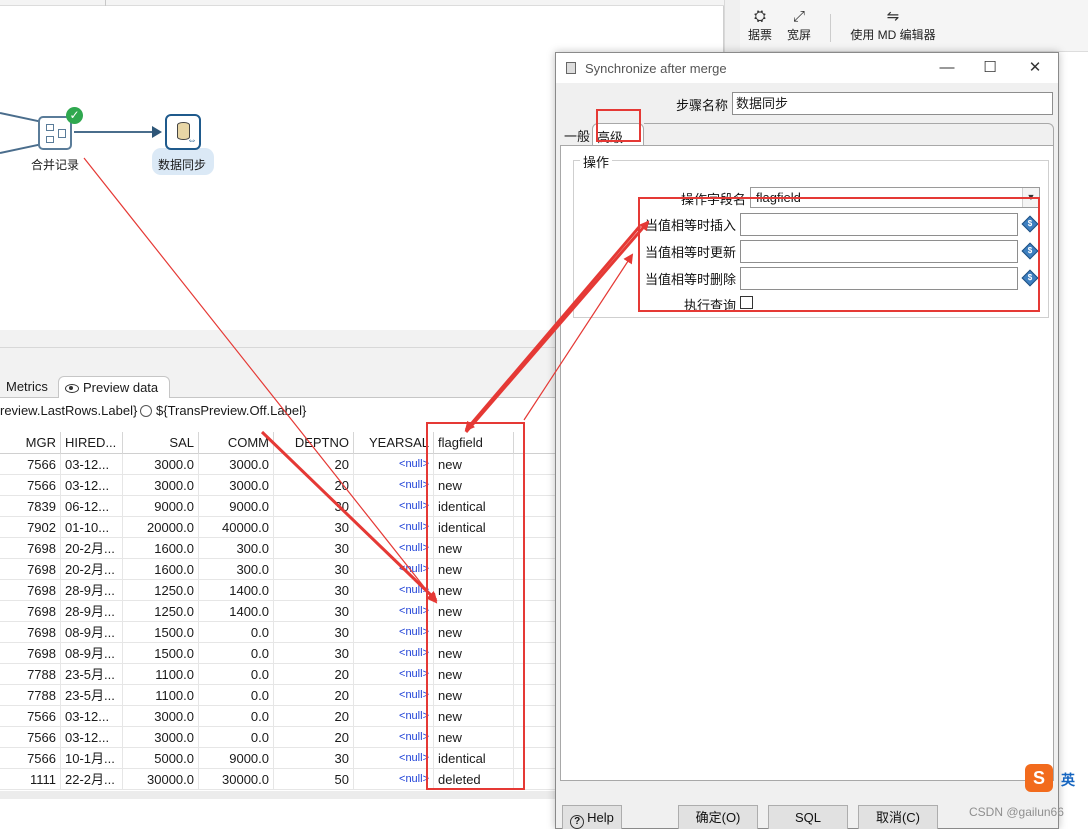 This screenshot has height=829, width=1088. Describe the element at coordinates (30, 527) in the screenshot. I see `table-cell: 7902` at that location.